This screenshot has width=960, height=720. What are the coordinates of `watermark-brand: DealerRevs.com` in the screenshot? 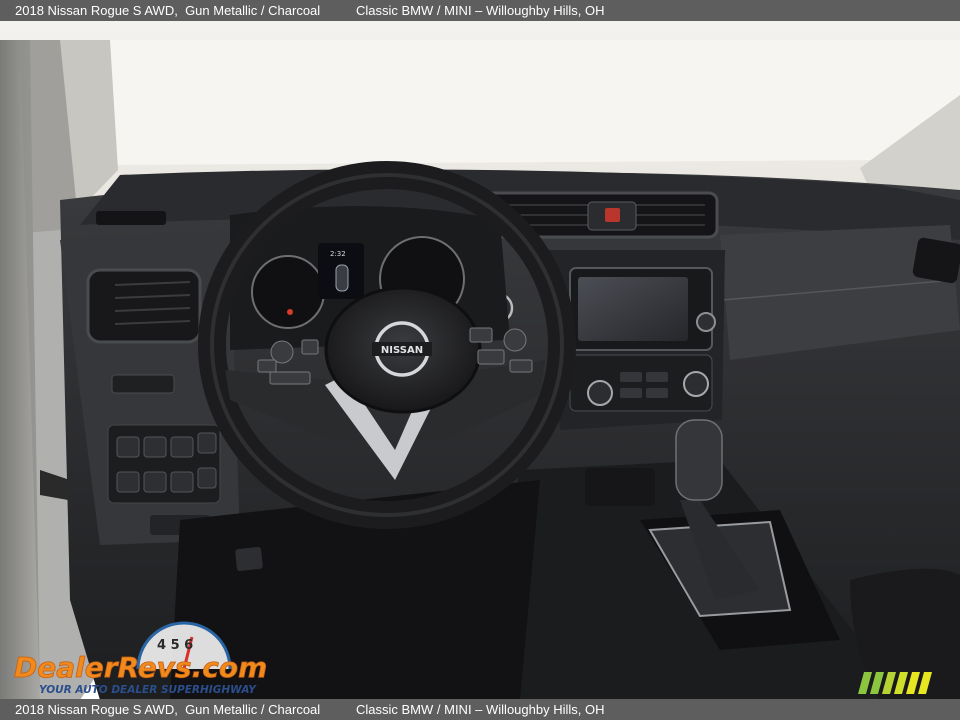 It's located at (140, 667).